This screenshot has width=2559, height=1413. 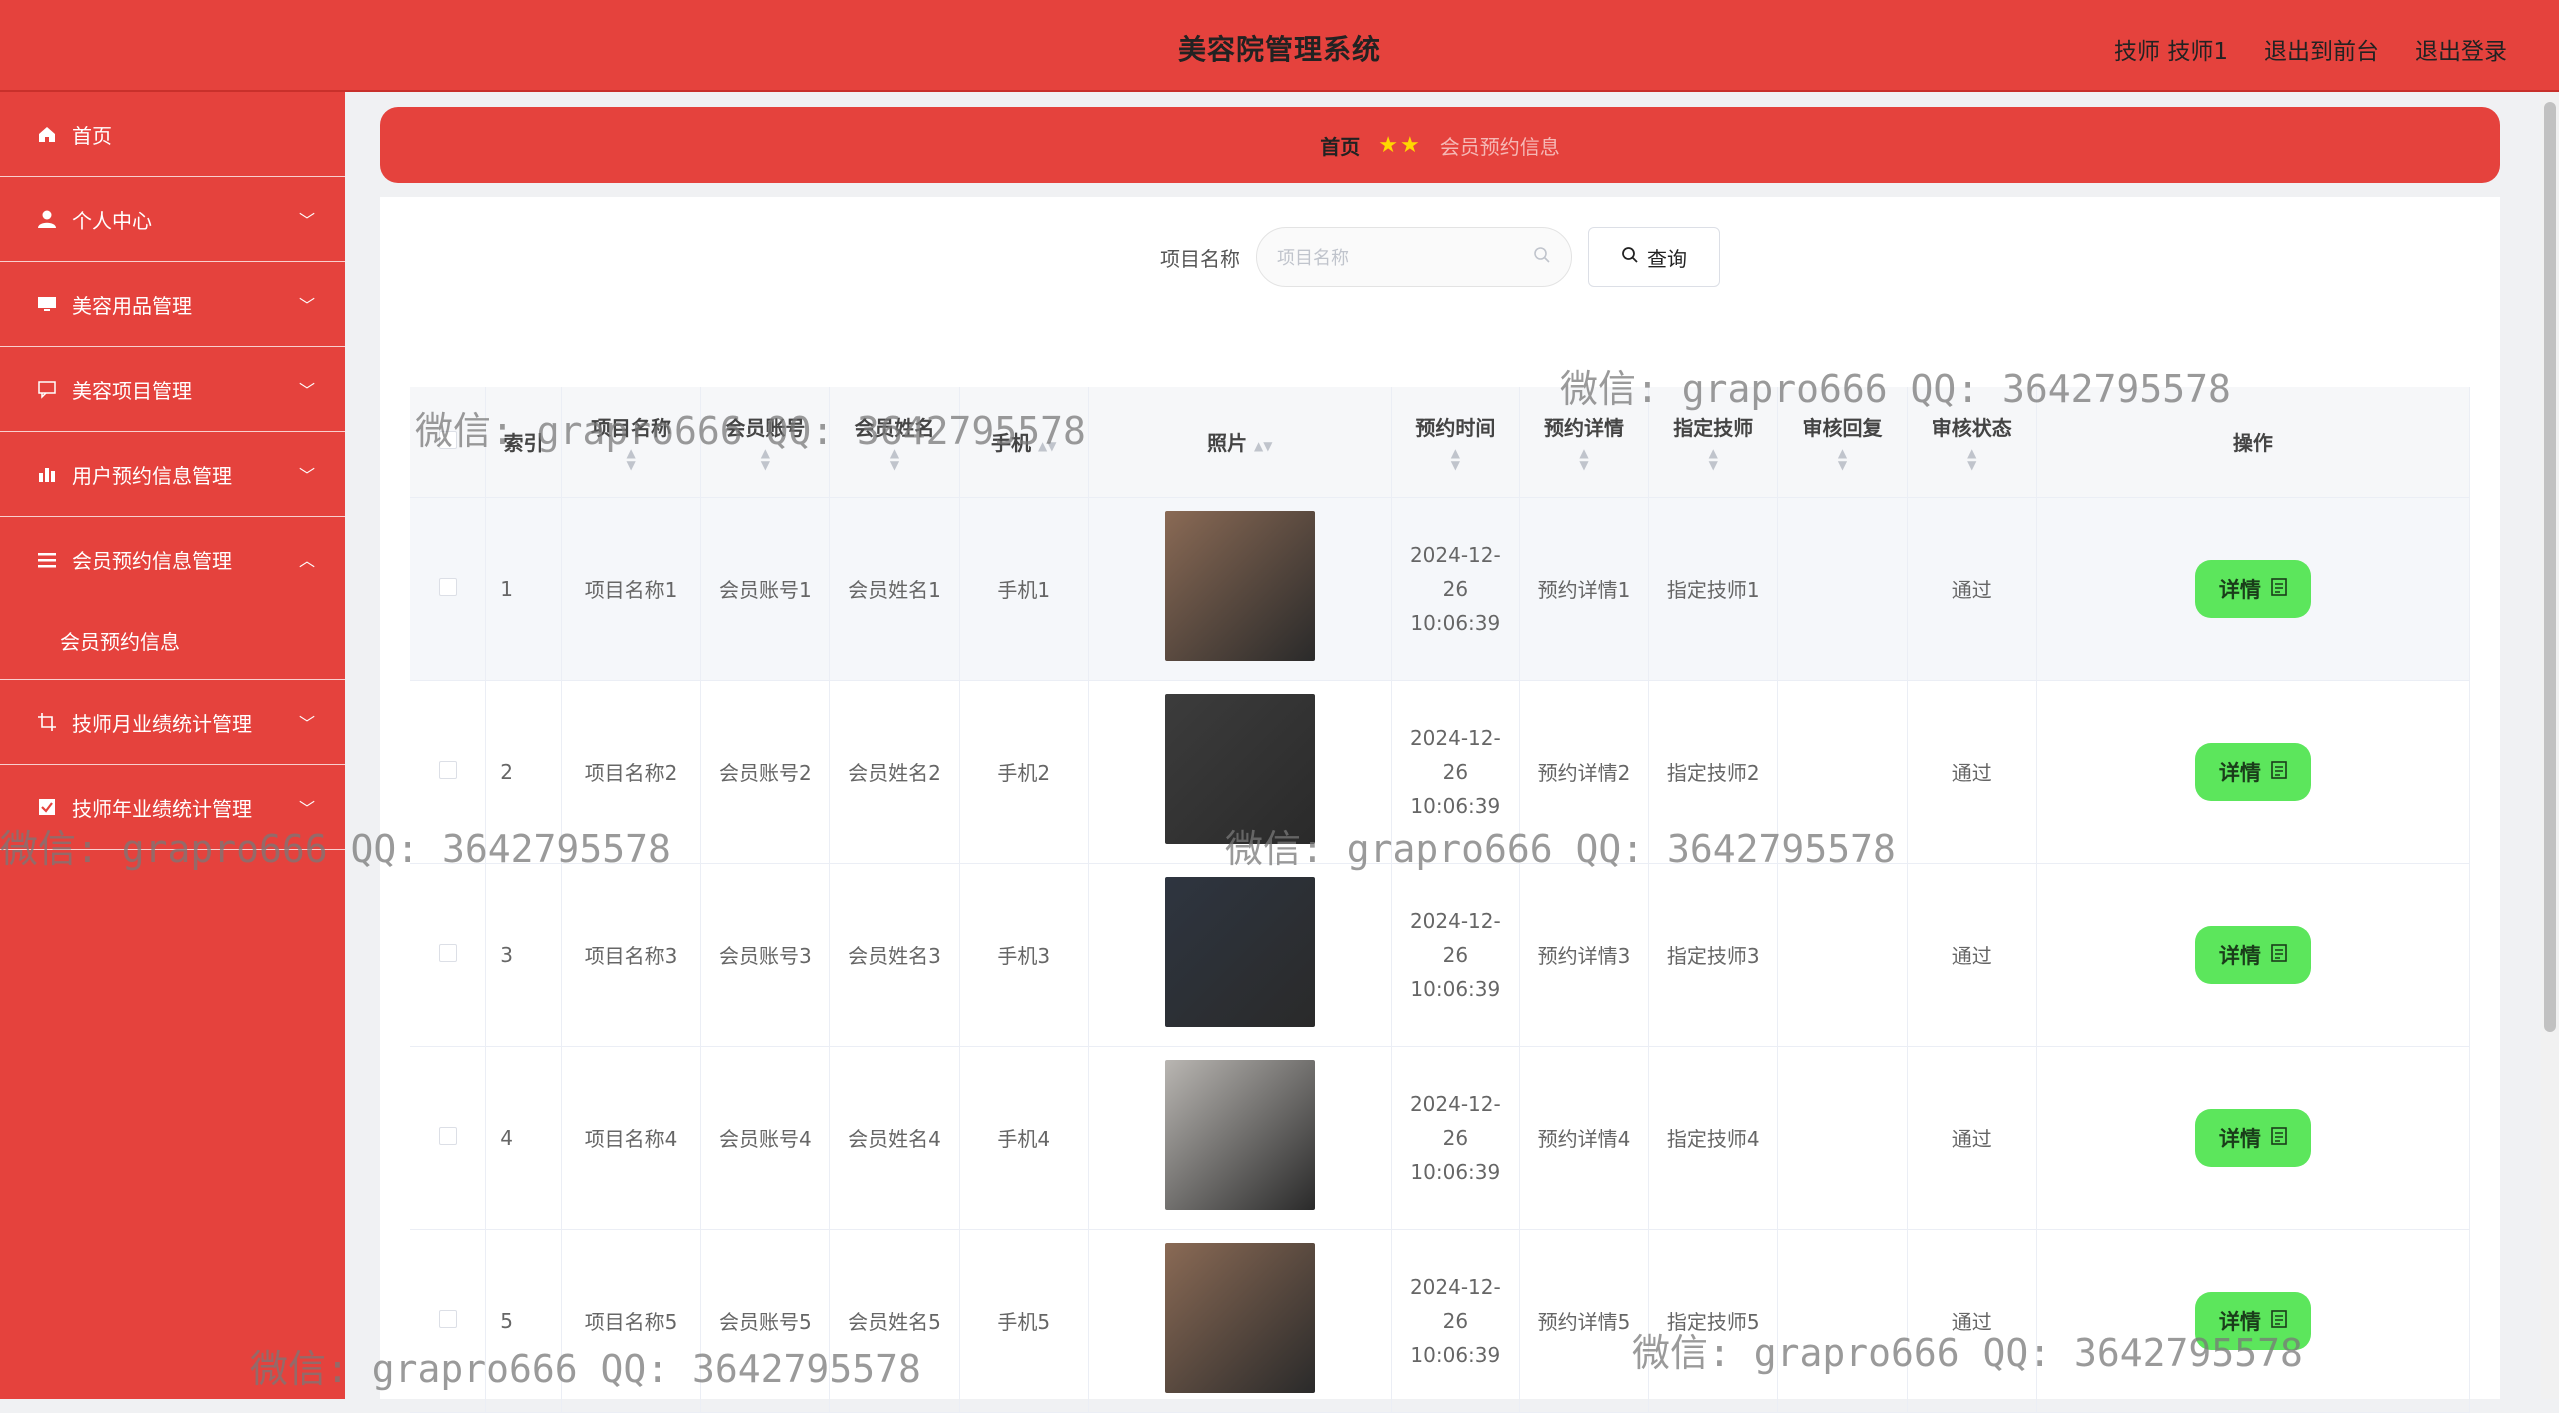 What do you see at coordinates (120, 642) in the screenshot?
I see `sidebar-subitem-label: 会员预约信息` at bounding box center [120, 642].